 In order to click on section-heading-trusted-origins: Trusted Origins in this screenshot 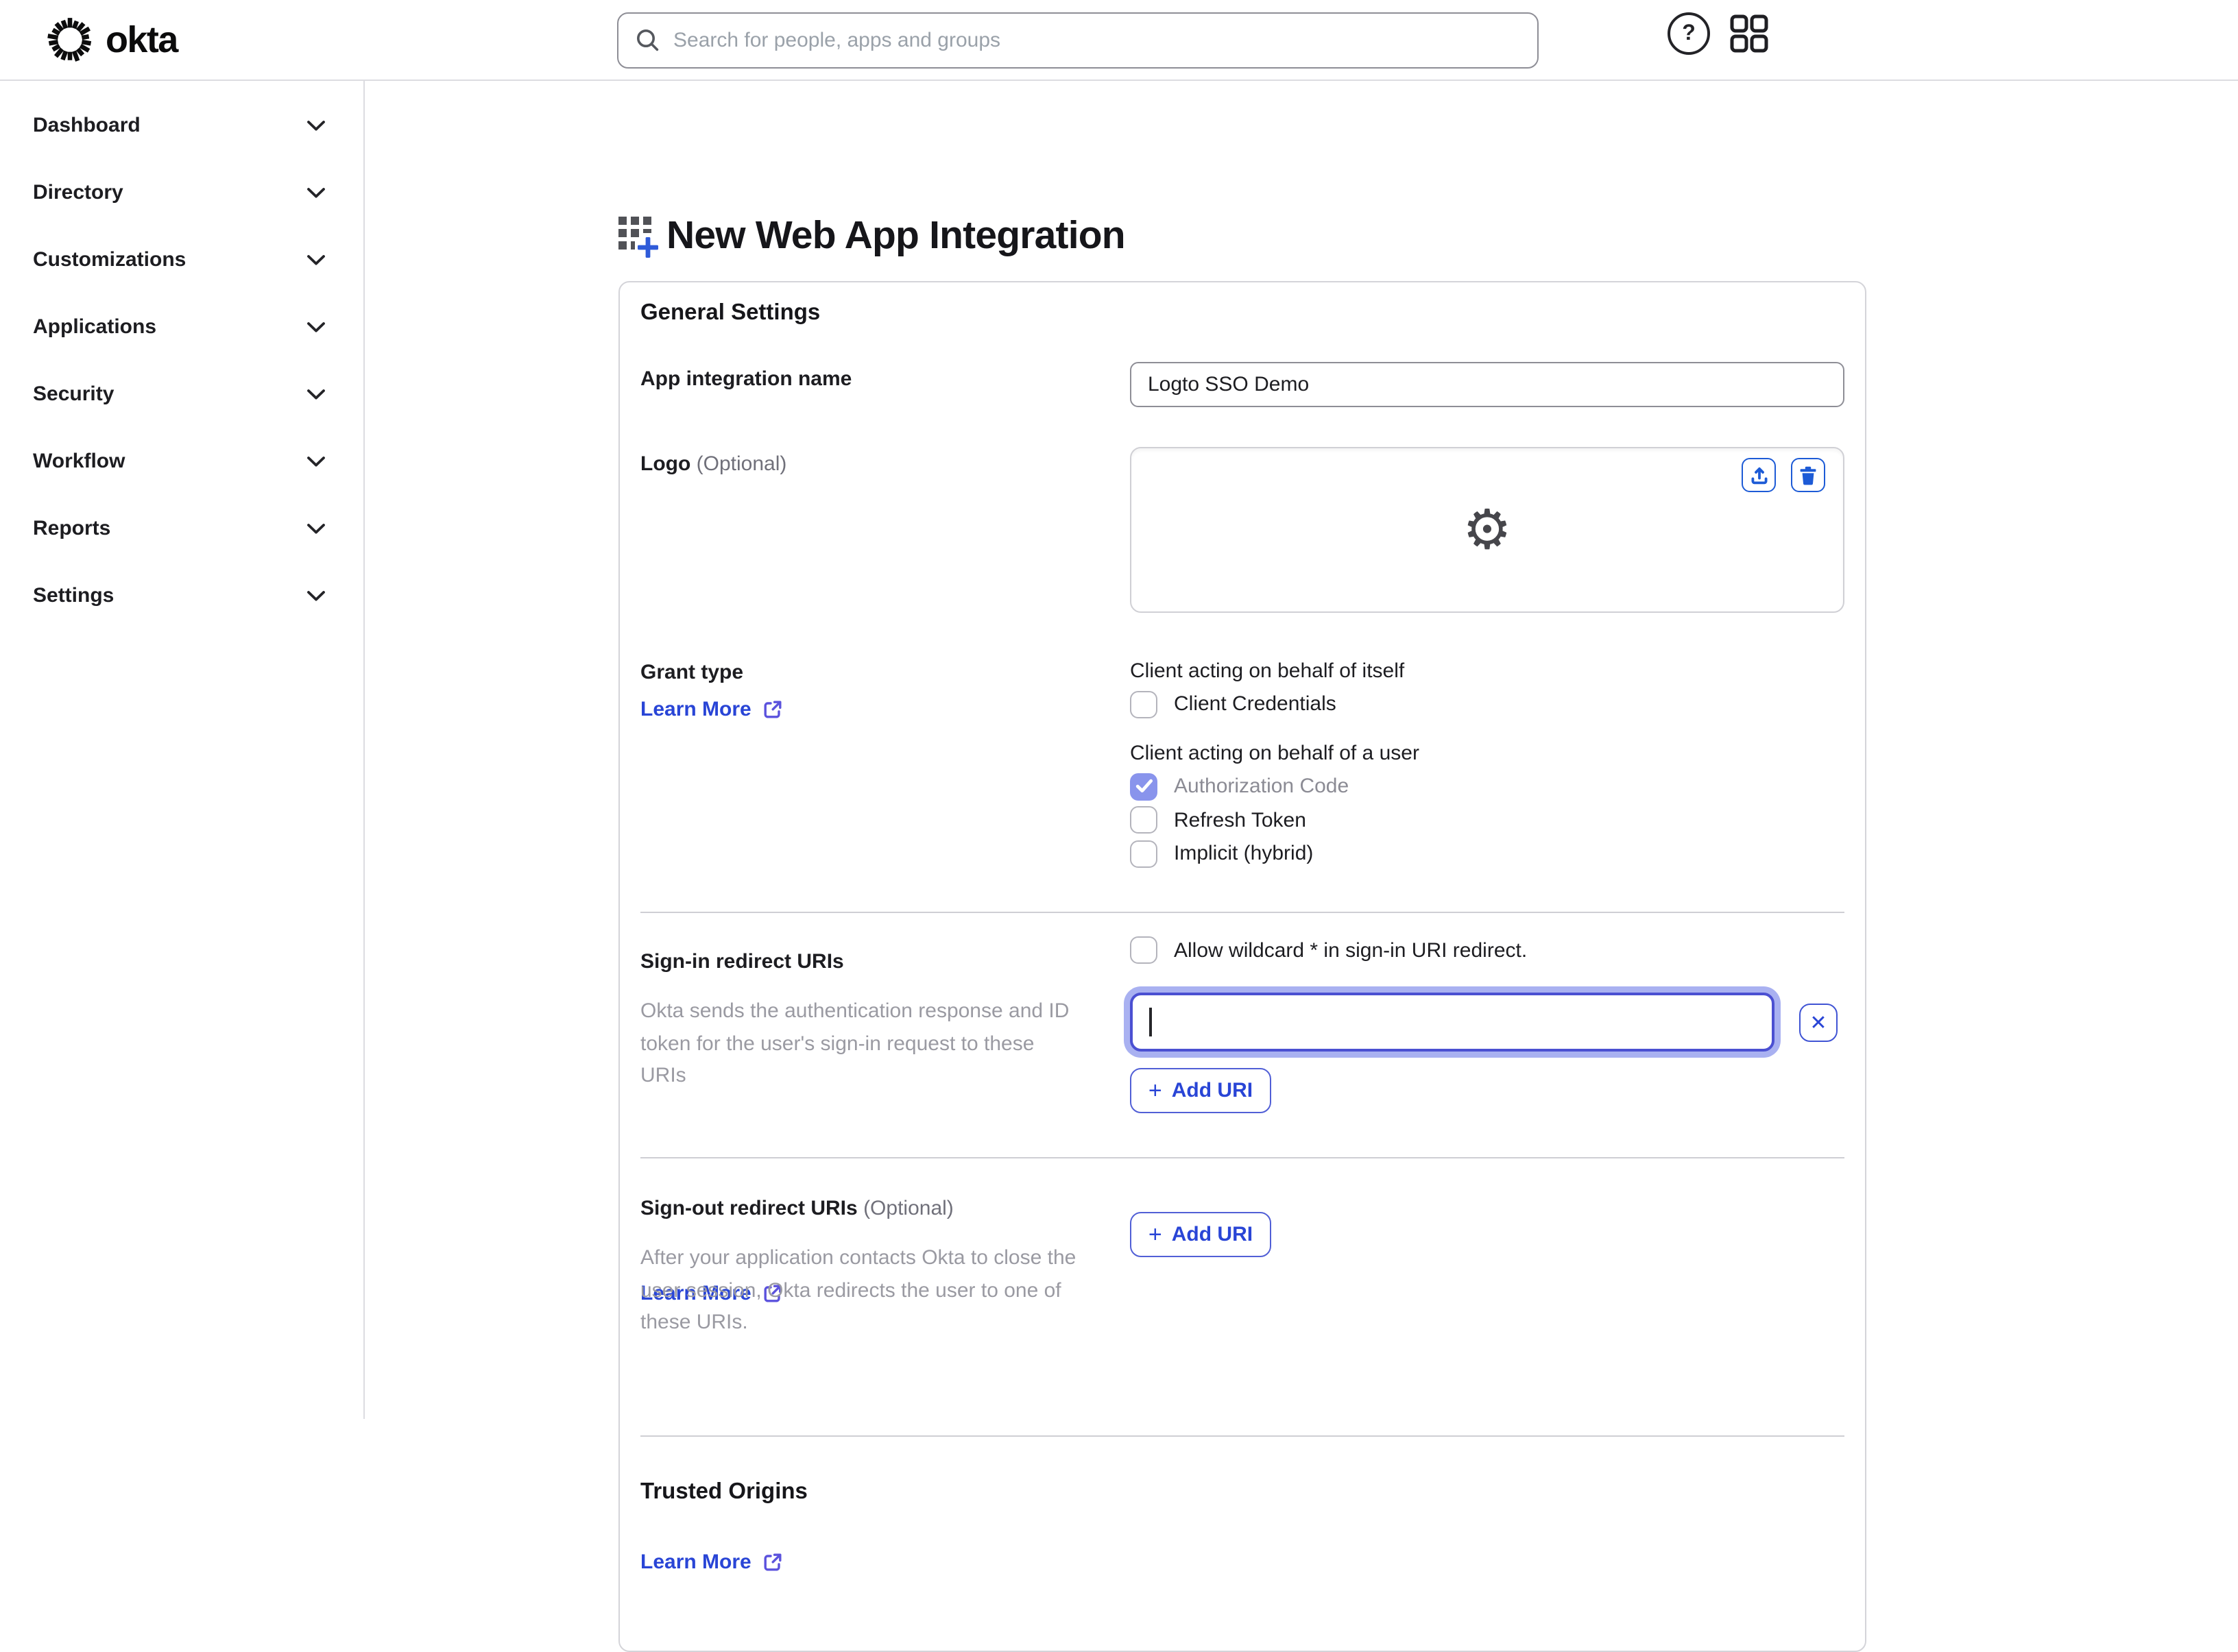, I will do `click(724, 1491)`.